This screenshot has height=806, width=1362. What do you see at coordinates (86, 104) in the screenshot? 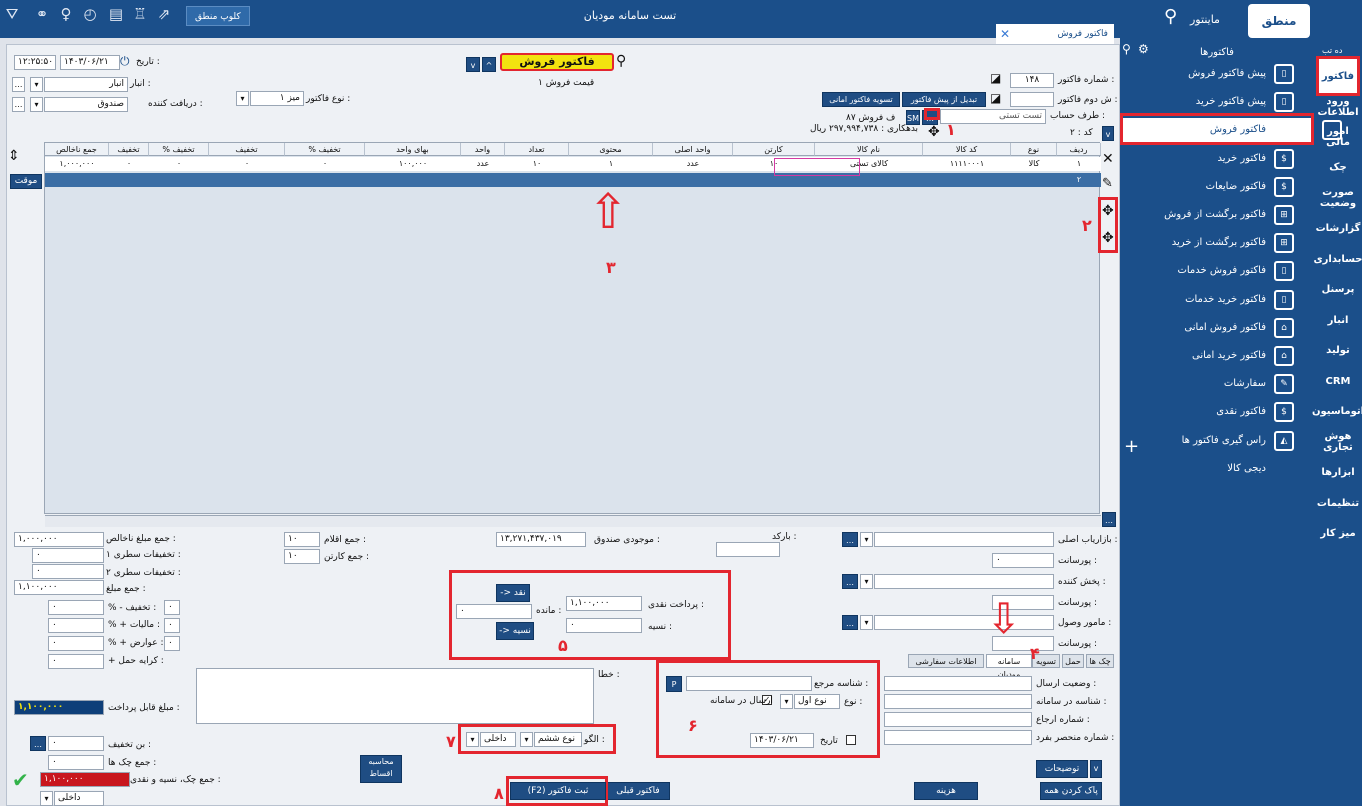
I see `receiver-field: صندوق` at bounding box center [86, 104].